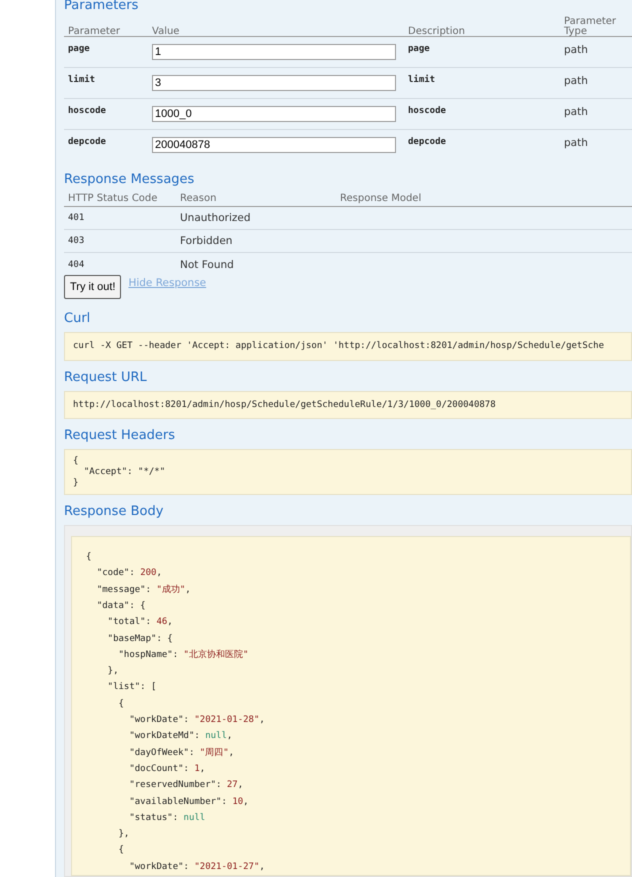  I want to click on column-header: HTTP Status Code, so click(113, 199).